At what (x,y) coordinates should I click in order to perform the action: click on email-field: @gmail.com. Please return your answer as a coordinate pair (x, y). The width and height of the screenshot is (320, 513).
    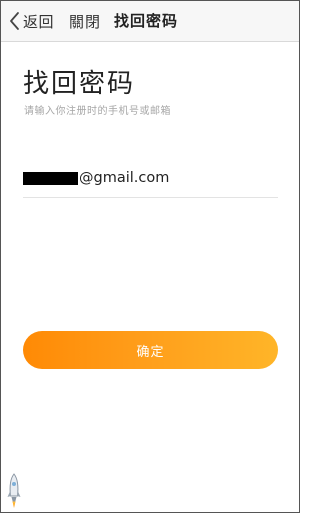
    Looking at the image, I should click on (150, 178).